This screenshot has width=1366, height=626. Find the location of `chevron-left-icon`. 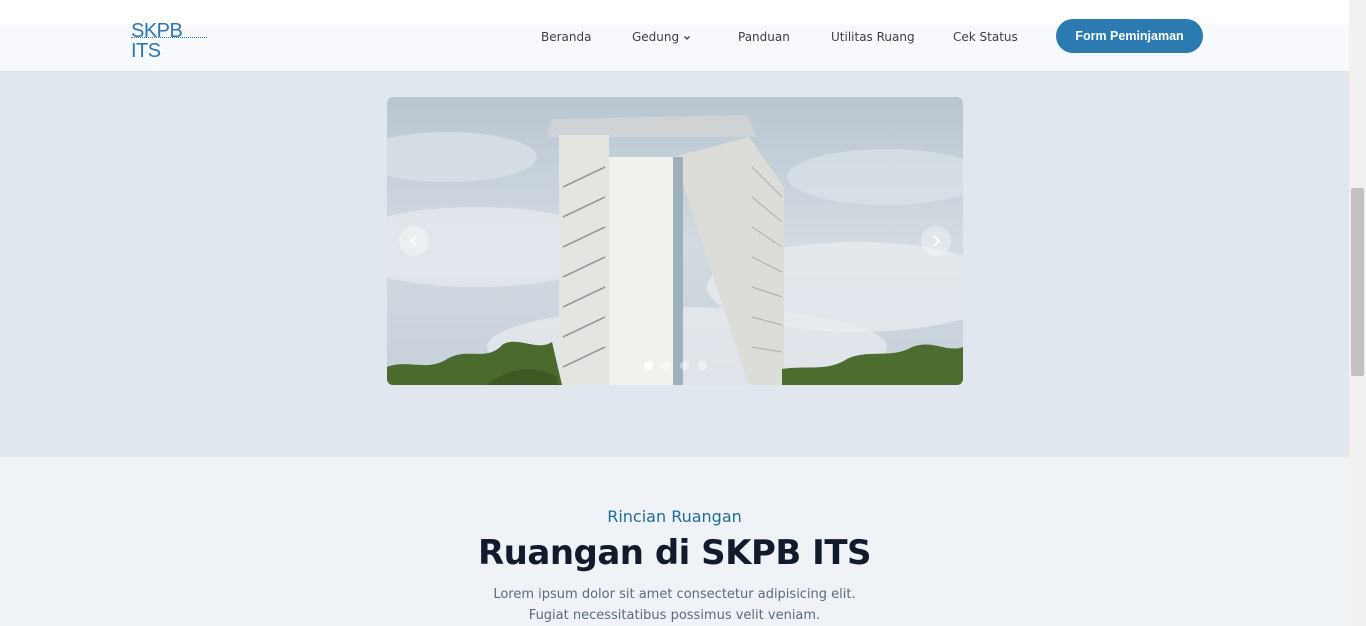

chevron-left-icon is located at coordinates (413, 241).